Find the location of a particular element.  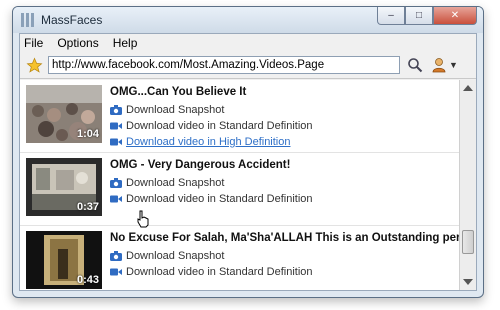

menu-file: File is located at coordinates (33, 43).